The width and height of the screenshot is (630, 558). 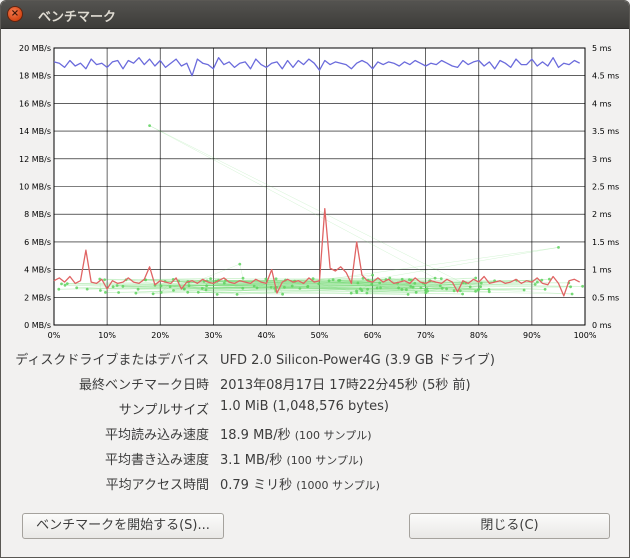 What do you see at coordinates (163, 410) in the screenshot?
I see `info-label: サンプルサイズ` at bounding box center [163, 410].